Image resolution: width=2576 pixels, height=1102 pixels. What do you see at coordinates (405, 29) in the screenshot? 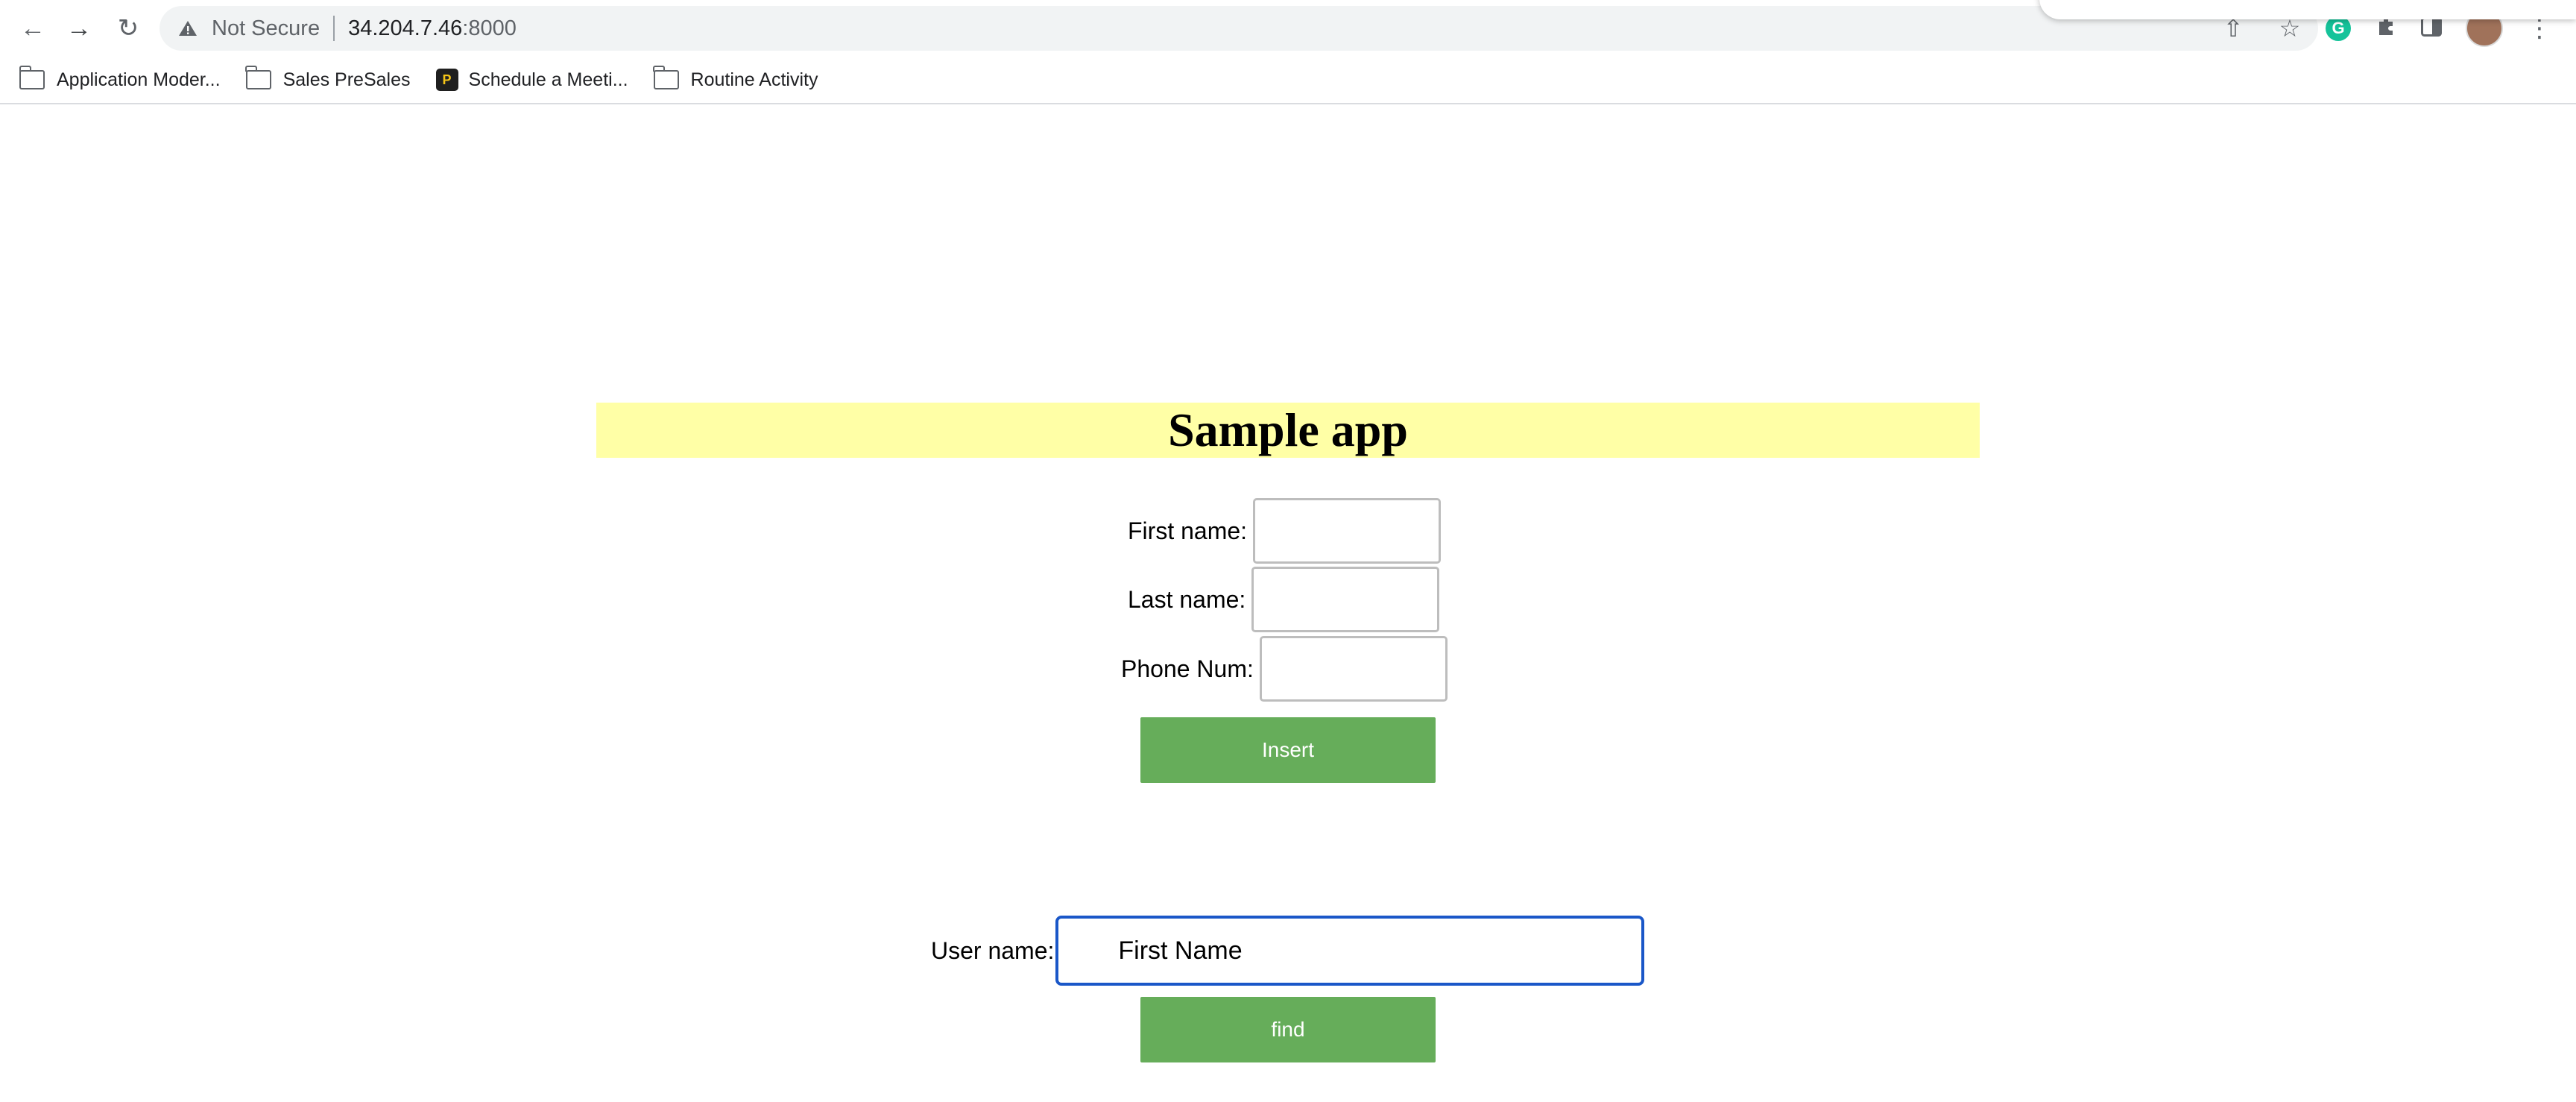
I see `url-host: 34.204.7.46` at bounding box center [405, 29].